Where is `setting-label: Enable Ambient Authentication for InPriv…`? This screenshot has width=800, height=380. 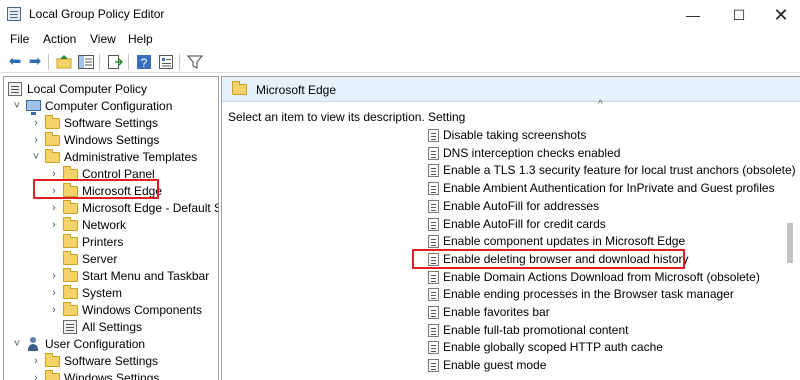 setting-label: Enable Ambient Authentication for InPriv… is located at coordinates (609, 188).